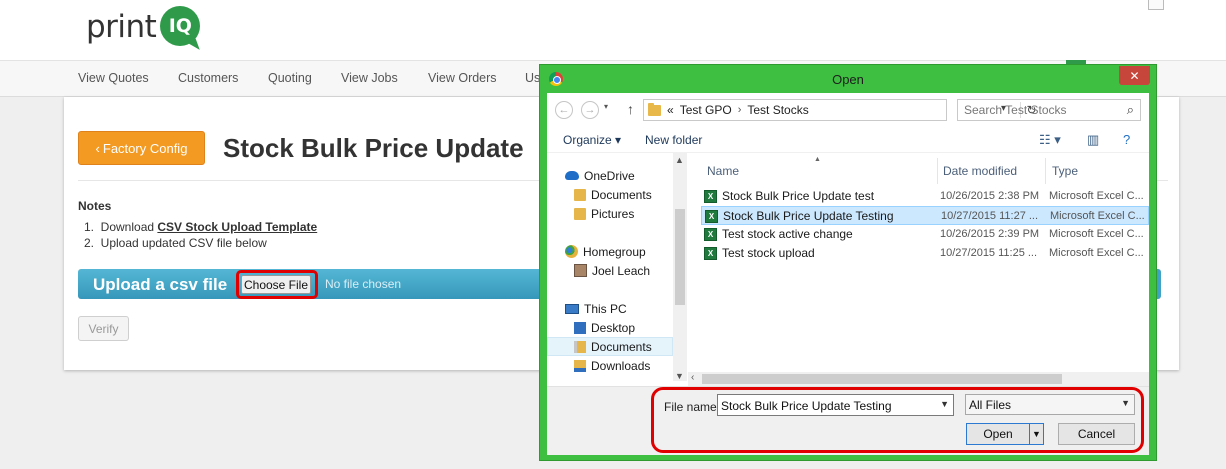 The image size is (1226, 469). Describe the element at coordinates (580, 346) in the screenshot. I see `documents-icon` at that location.